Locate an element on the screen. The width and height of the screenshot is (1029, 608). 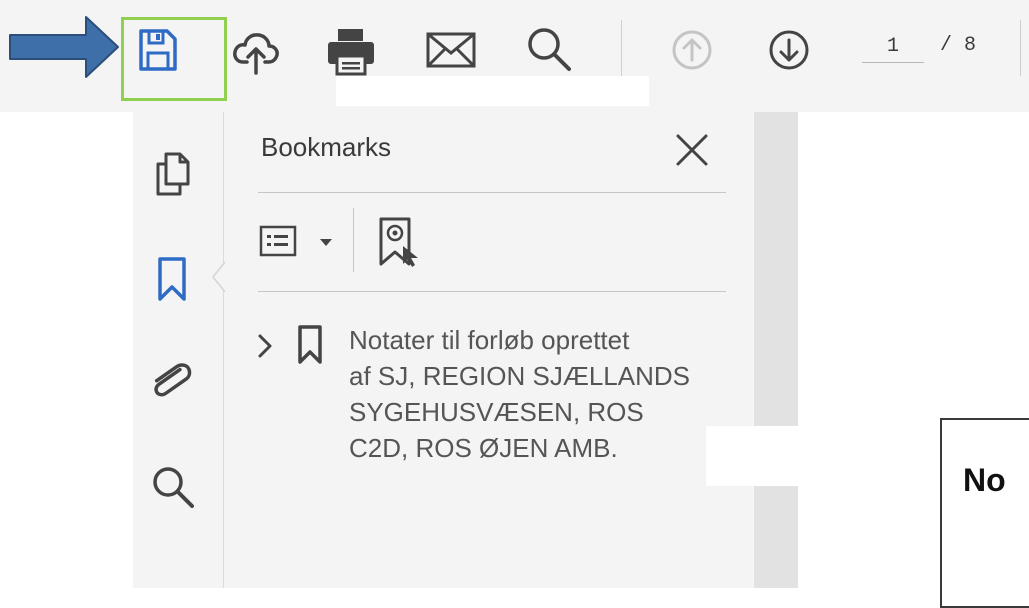
print-button is located at coordinates (351, 51).